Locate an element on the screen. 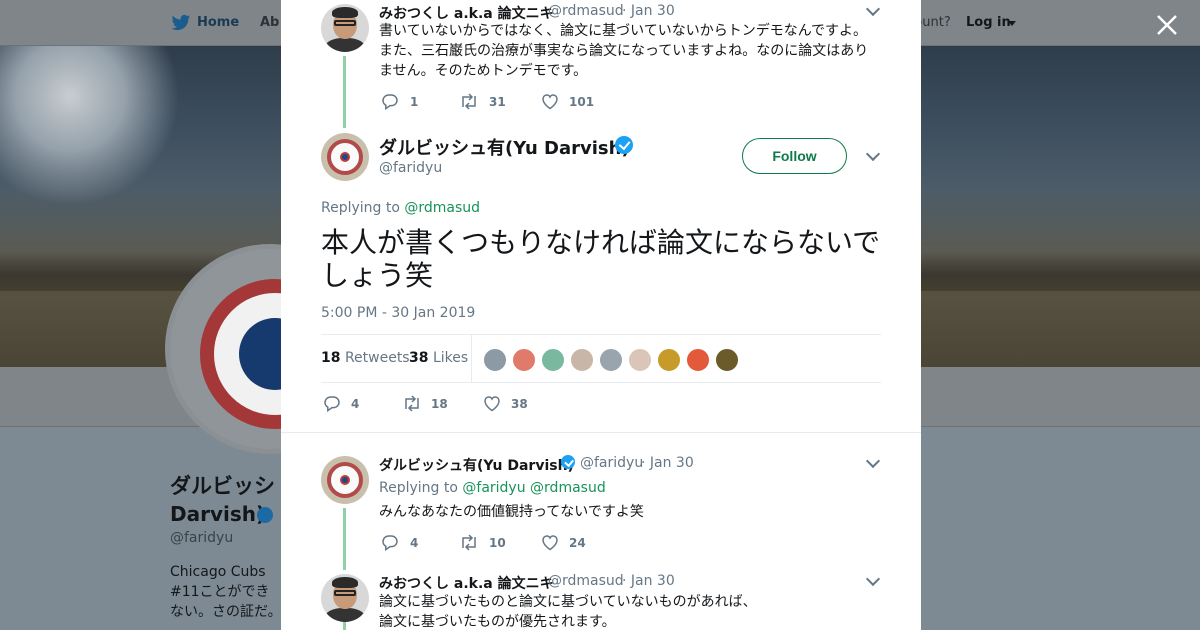 The width and height of the screenshot is (1200, 630). profile-handle: @faridyu is located at coordinates (202, 538).